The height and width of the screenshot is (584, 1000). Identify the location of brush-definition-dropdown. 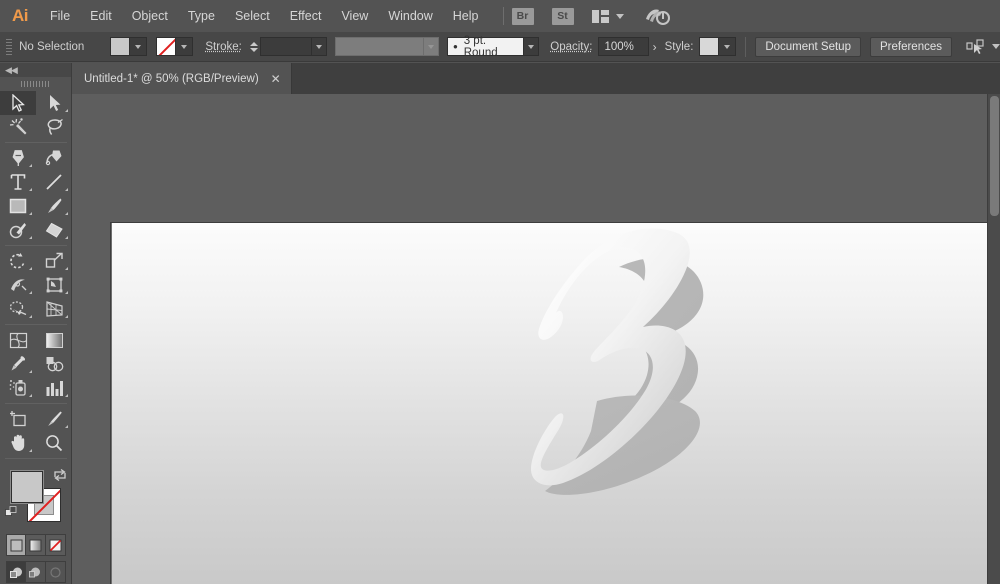
(531, 46).